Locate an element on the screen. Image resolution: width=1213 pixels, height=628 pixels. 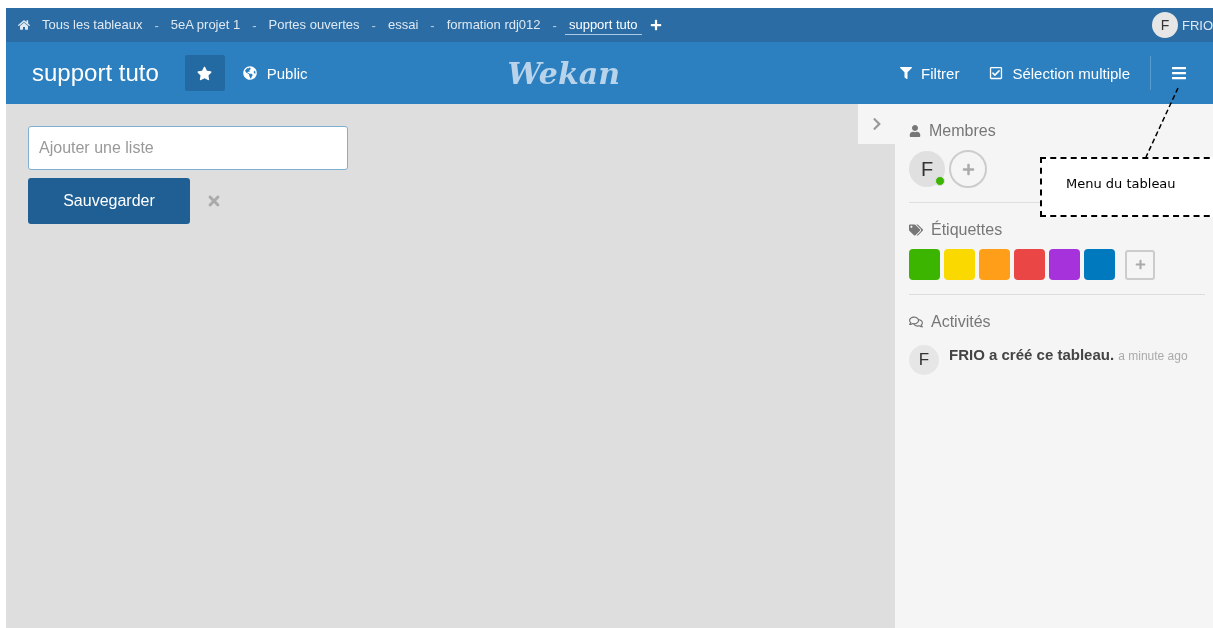
breadcrumb-link: formation rdj012 is located at coordinates (493, 25).